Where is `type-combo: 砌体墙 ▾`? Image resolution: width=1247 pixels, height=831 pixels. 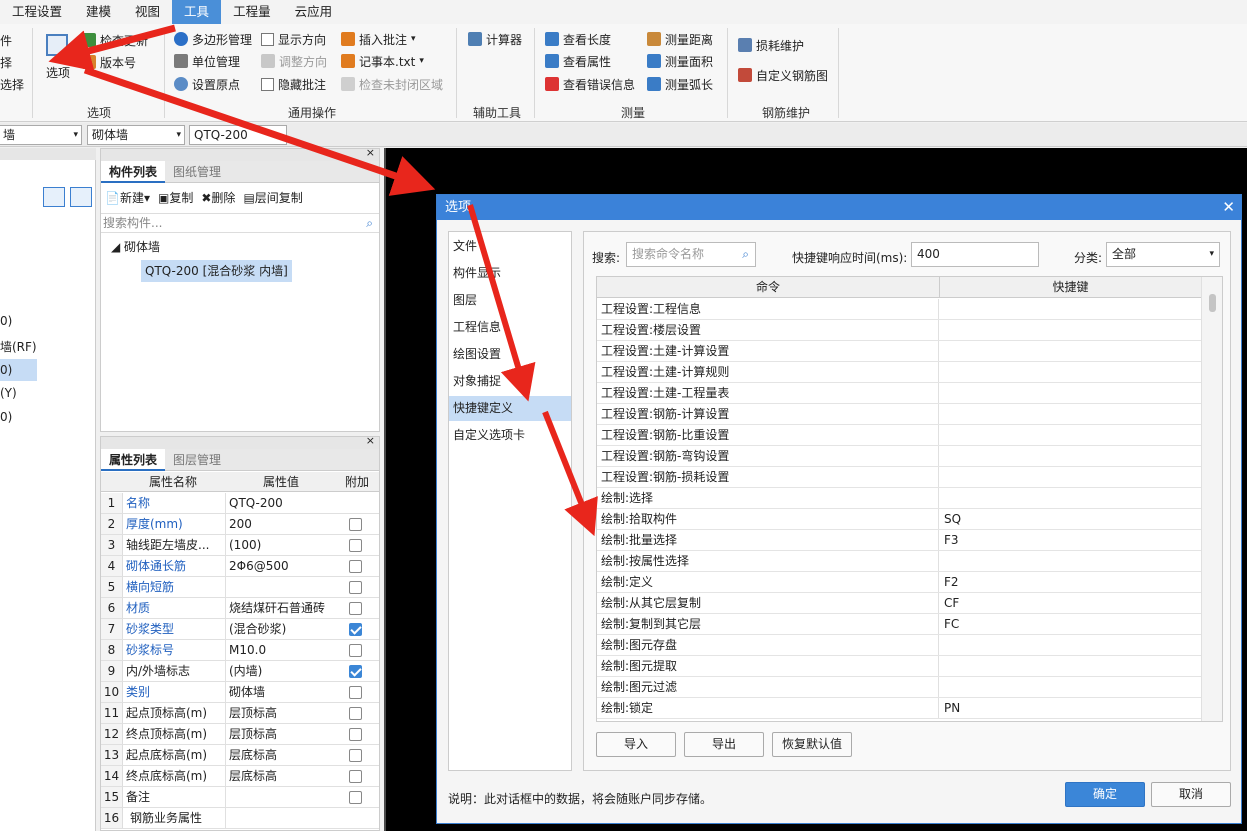 type-combo: 砌体墙 ▾ is located at coordinates (136, 135).